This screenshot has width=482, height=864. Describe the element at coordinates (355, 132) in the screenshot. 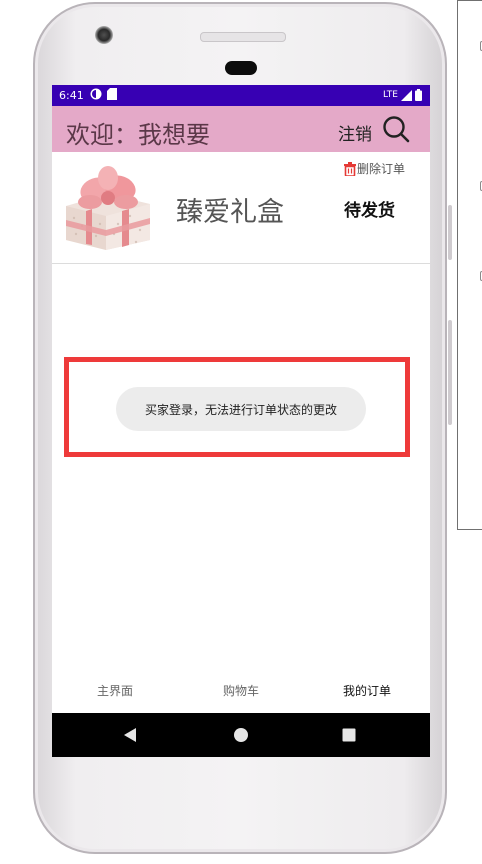

I see `logout-button: 注销` at that location.